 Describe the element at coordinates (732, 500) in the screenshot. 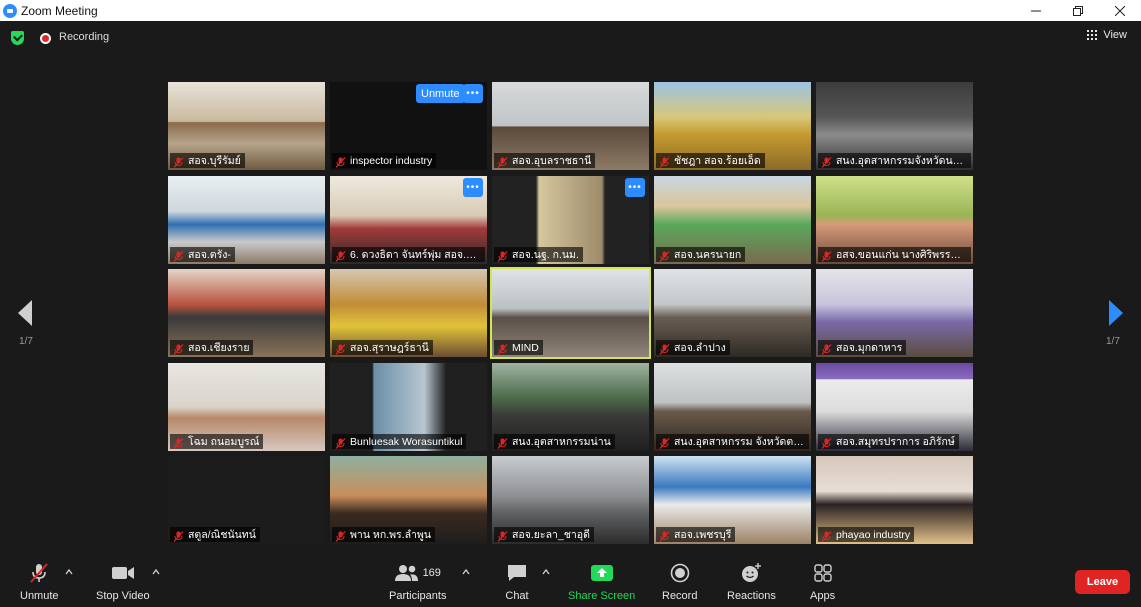

I see `participant-video-tile: สอจ.เพชรบุรี` at that location.